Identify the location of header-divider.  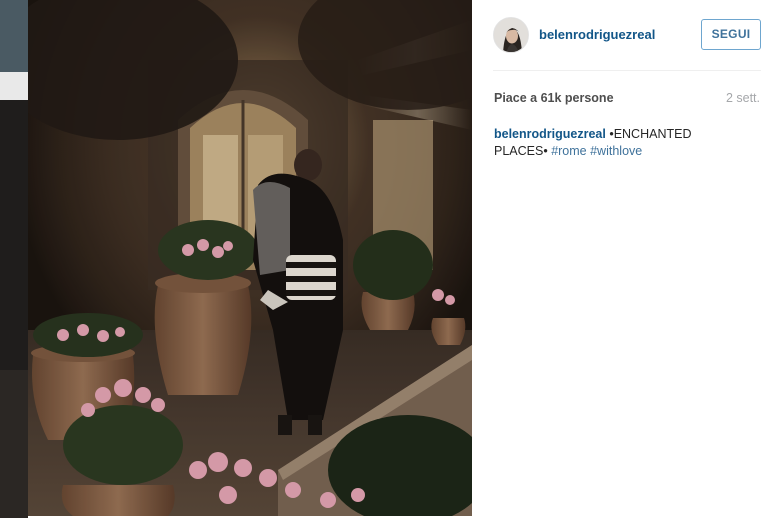
(627, 70).